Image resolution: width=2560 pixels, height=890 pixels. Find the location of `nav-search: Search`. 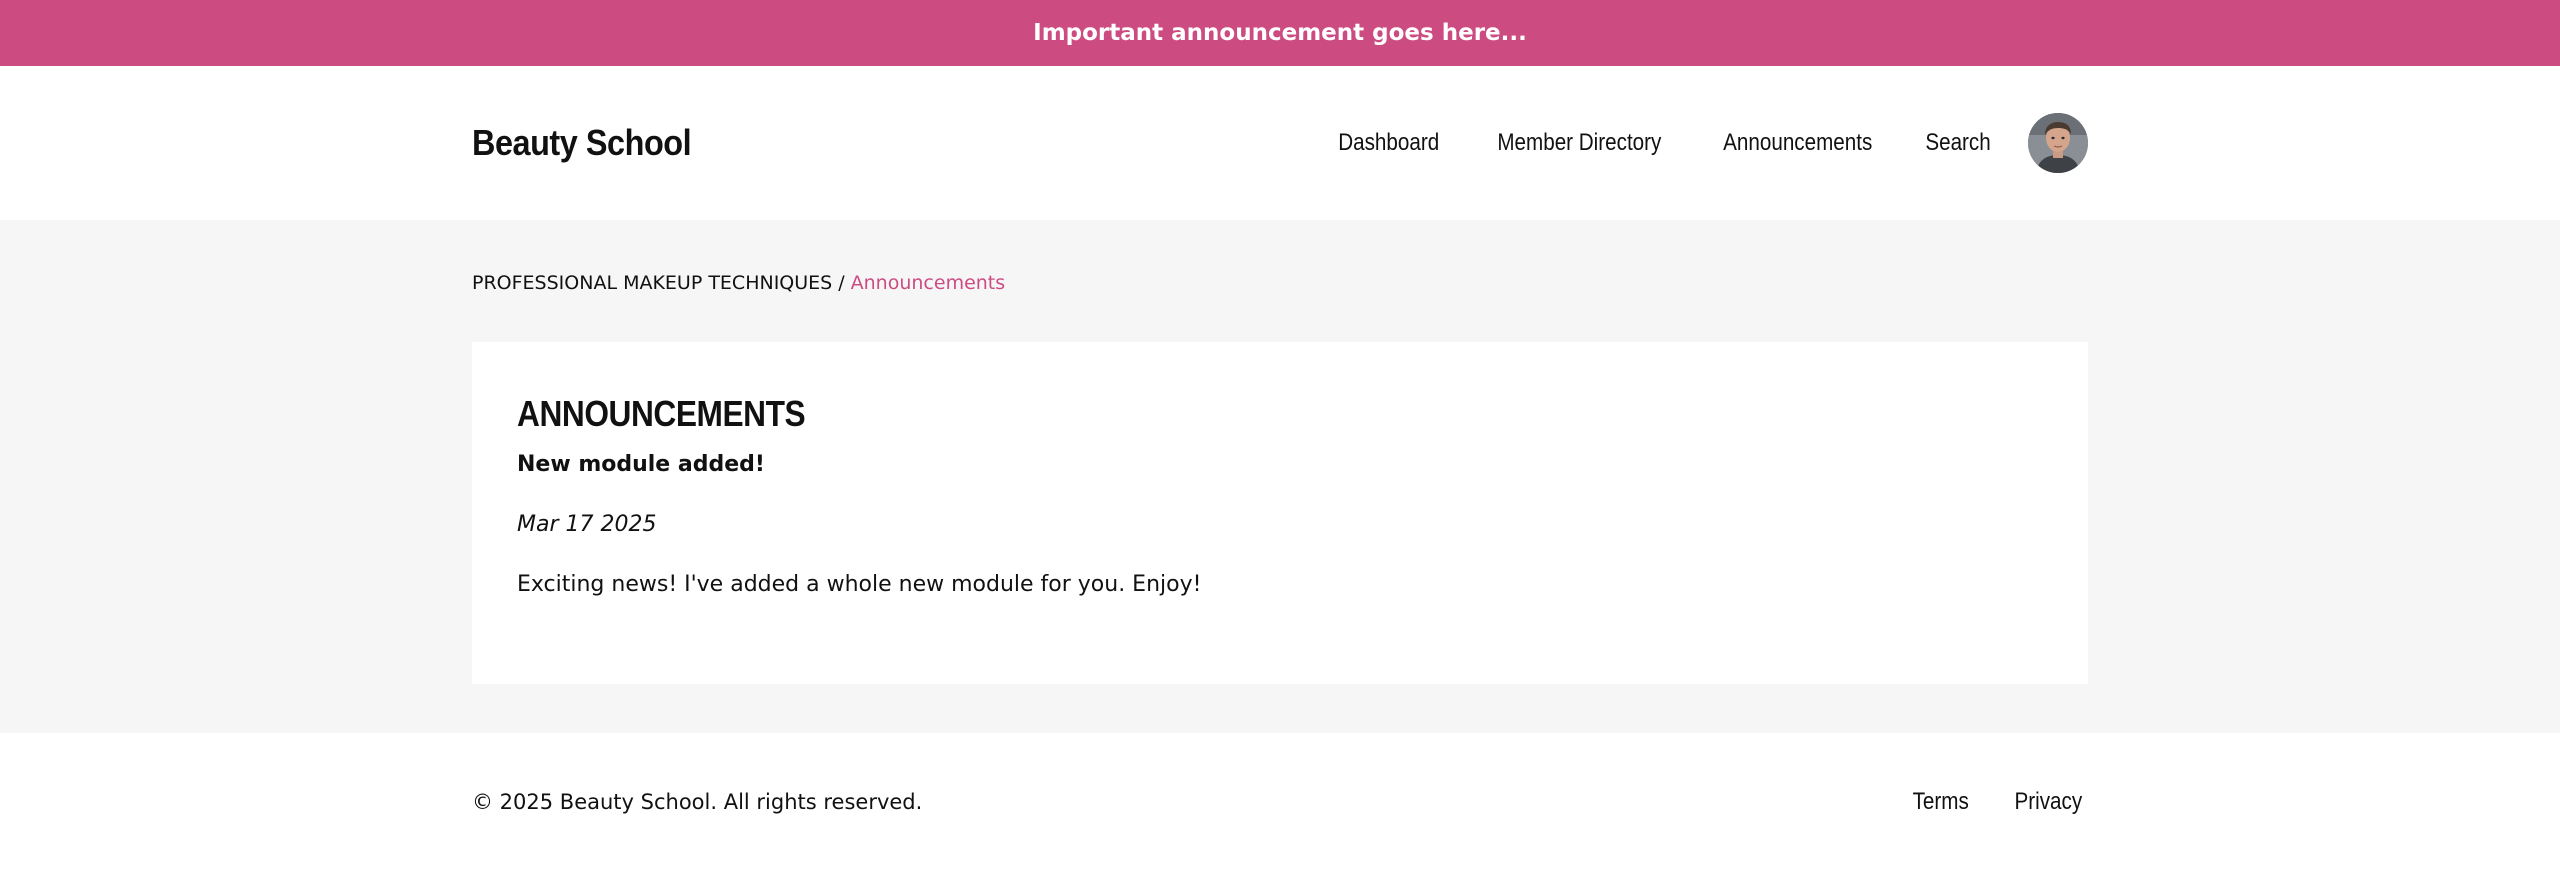

nav-search: Search is located at coordinates (1957, 143).